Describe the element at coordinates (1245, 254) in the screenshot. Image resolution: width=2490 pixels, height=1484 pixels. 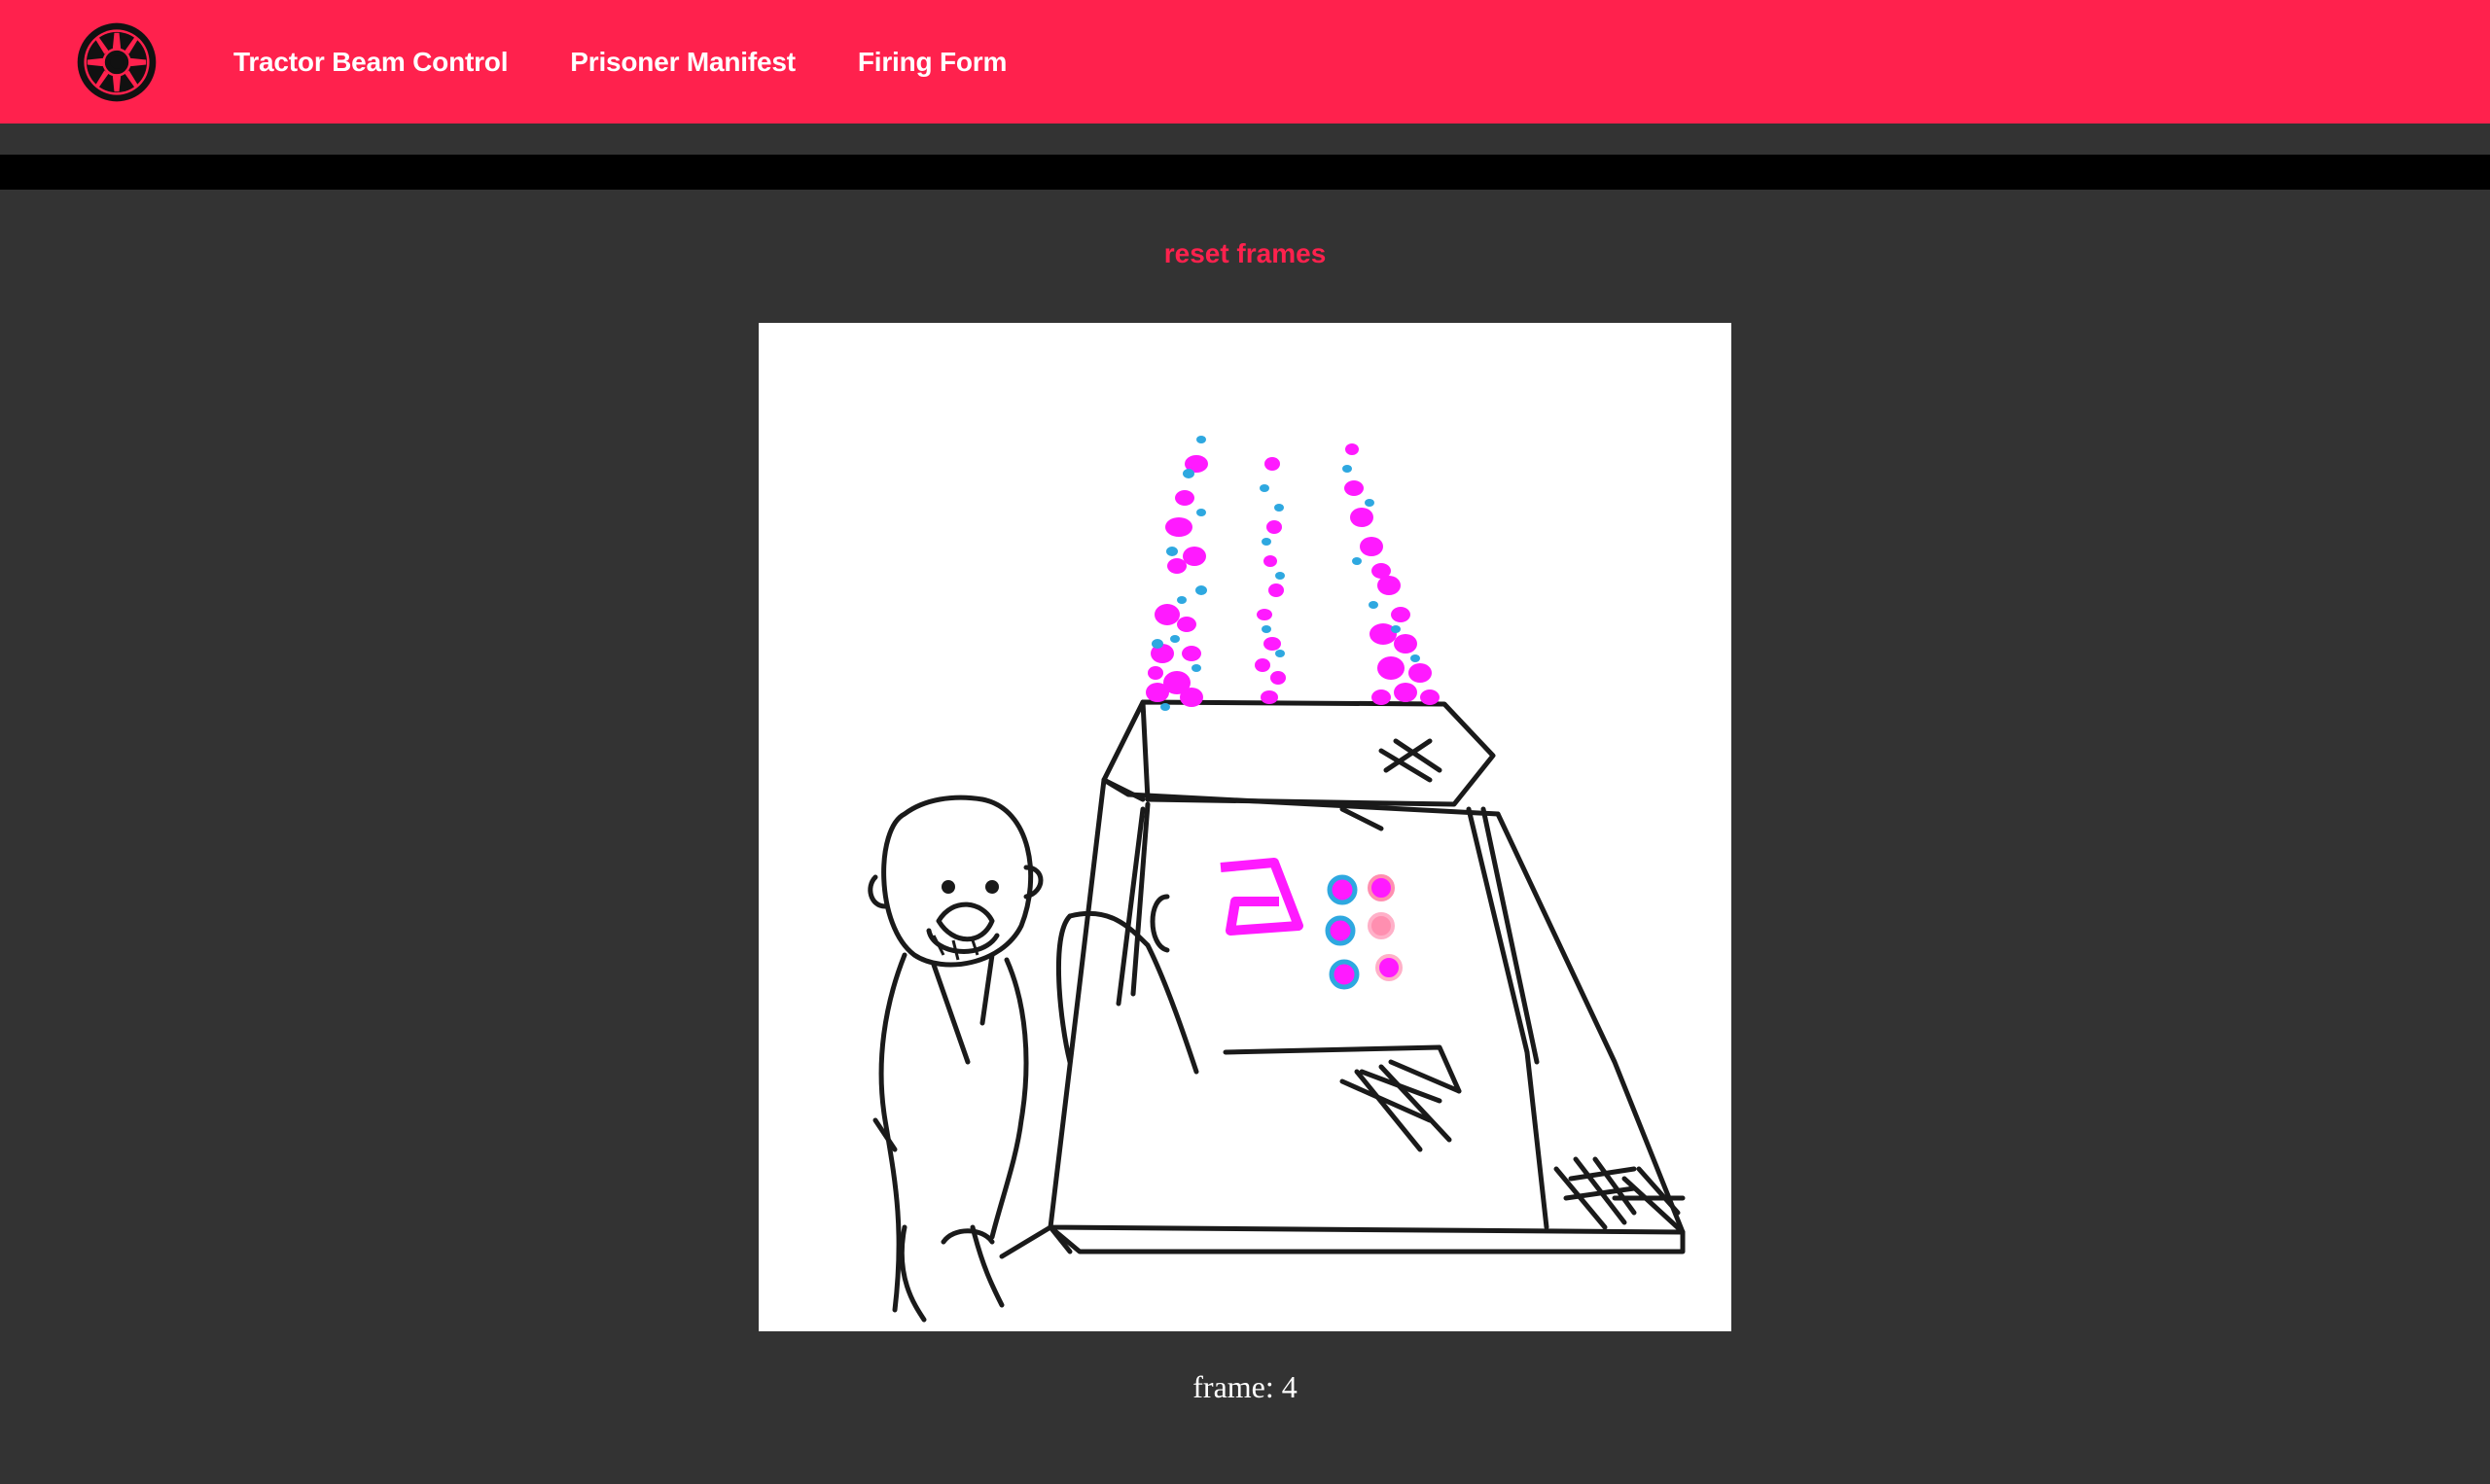
I see `reset-frames-link: reset frames` at that location.